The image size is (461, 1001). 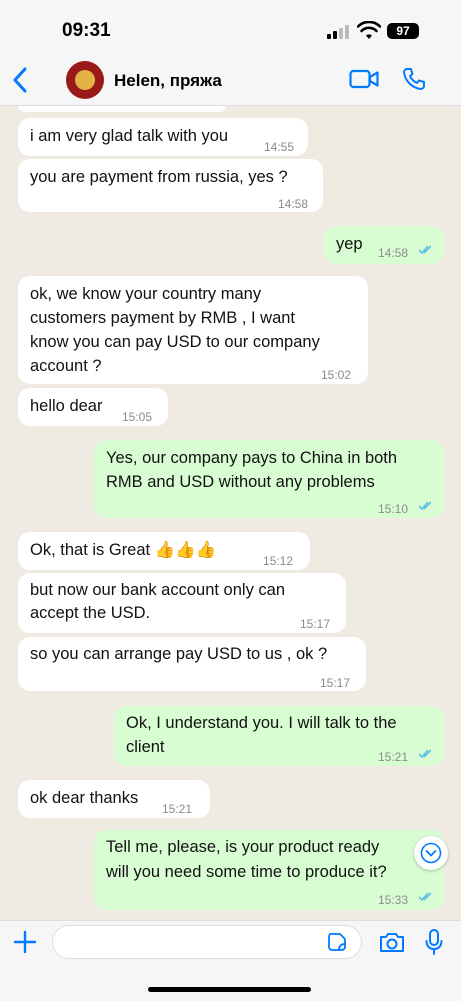 What do you see at coordinates (393, 509) in the screenshot?
I see `message-time: 15:10` at bounding box center [393, 509].